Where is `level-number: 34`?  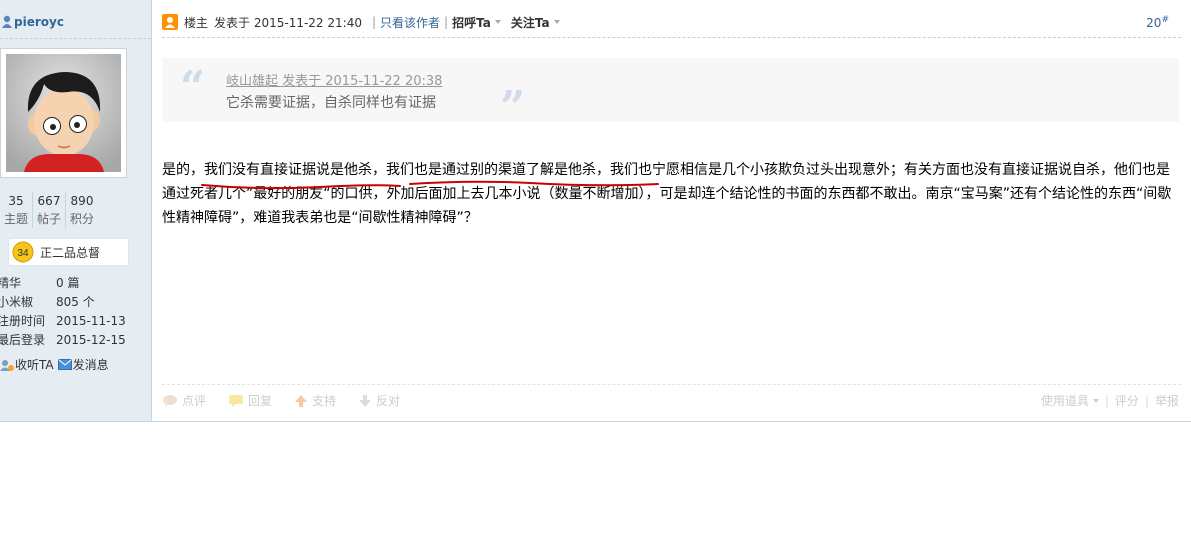
level-number: 34 is located at coordinates (23, 253).